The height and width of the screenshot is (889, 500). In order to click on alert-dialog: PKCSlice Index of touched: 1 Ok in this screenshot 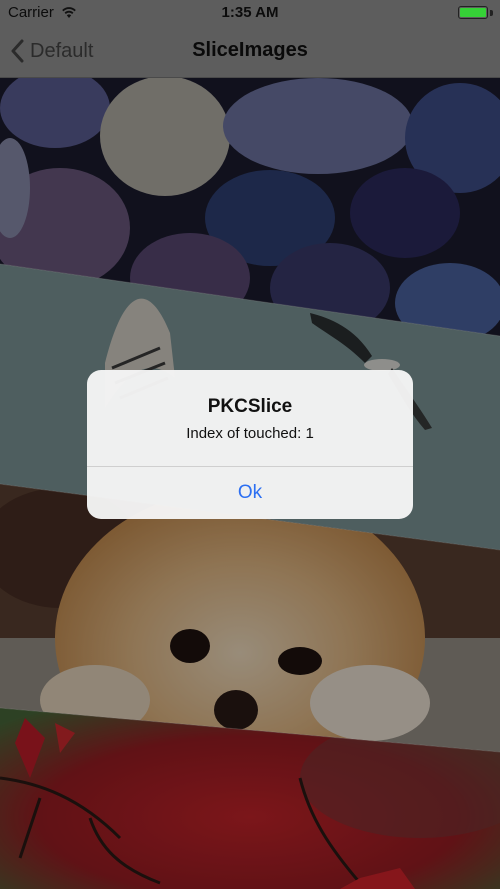, I will do `click(250, 444)`.